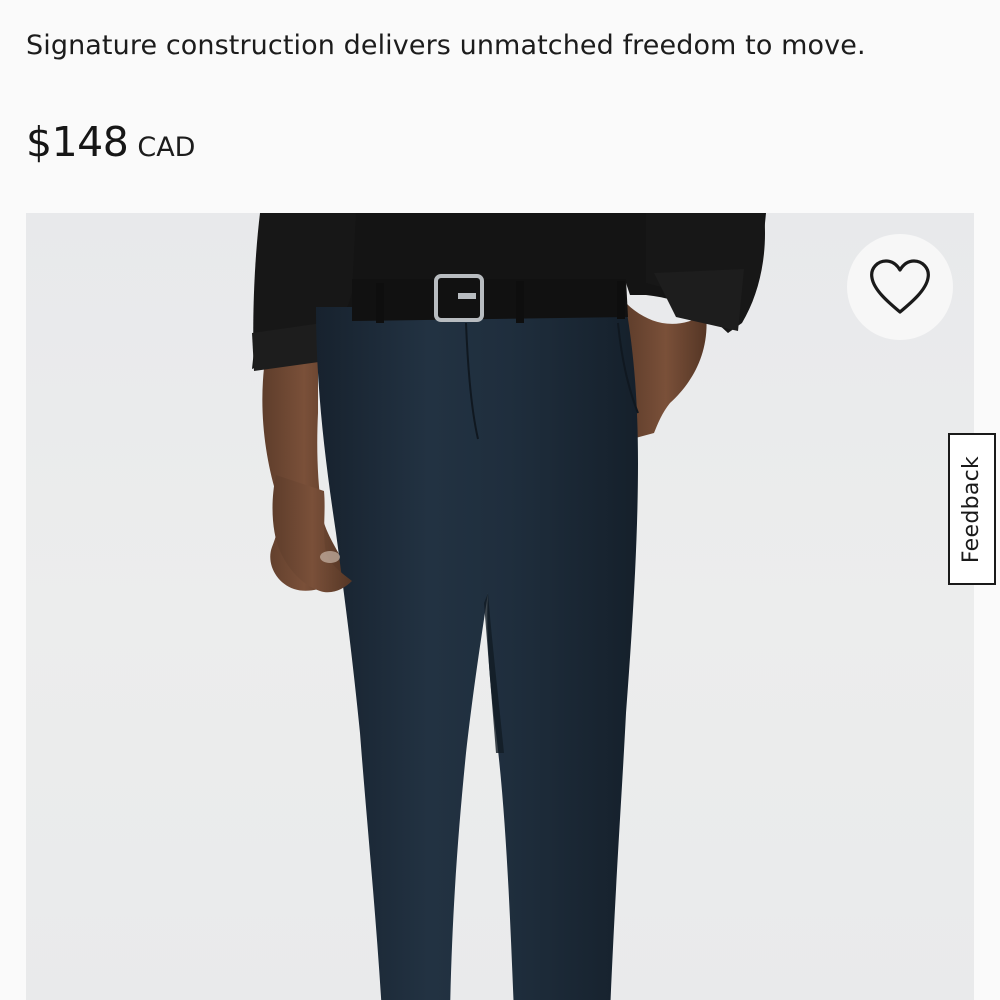 The width and height of the screenshot is (1000, 1000). I want to click on price-amount: $148, so click(77, 142).